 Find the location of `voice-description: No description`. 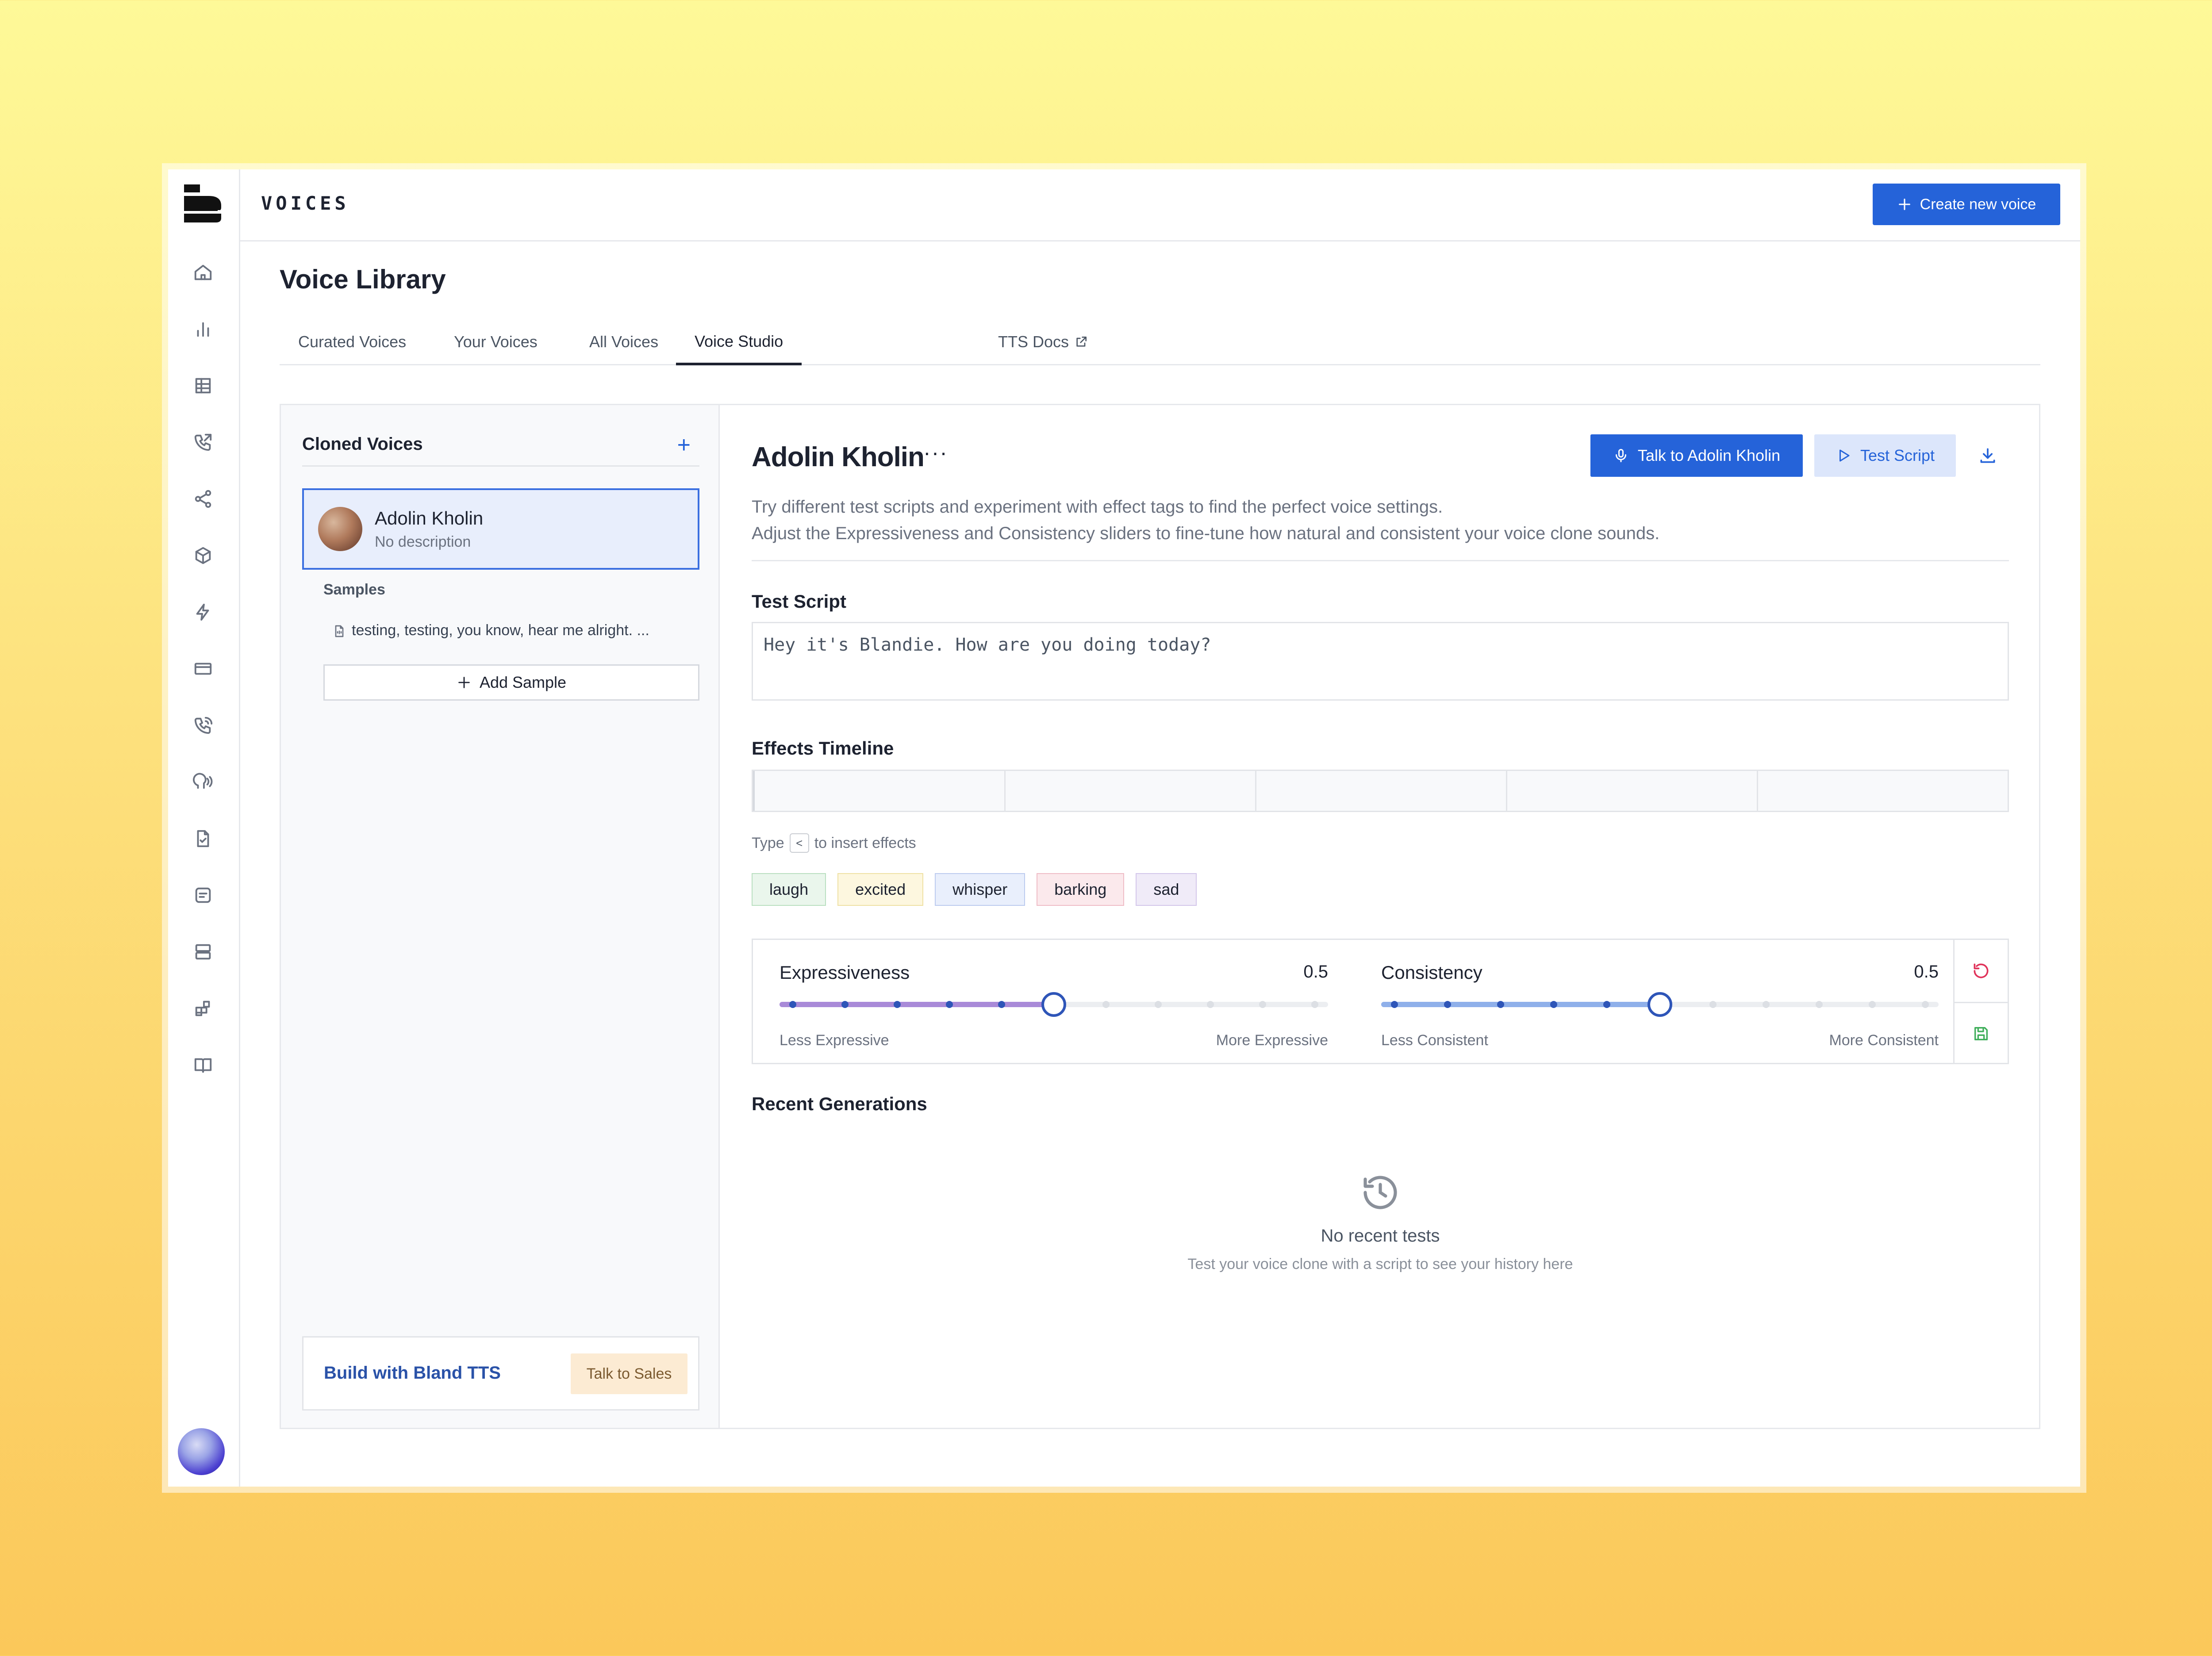

voice-description: No description is located at coordinates (423, 541).